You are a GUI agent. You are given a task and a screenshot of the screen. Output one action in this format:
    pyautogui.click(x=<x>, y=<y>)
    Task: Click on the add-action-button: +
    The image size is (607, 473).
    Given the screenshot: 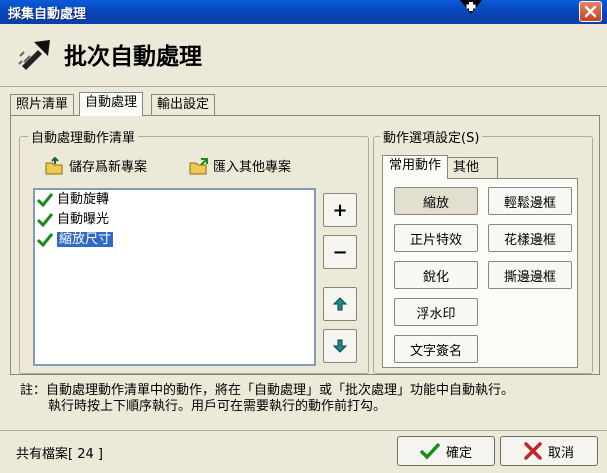 What is the action you would take?
    pyautogui.click(x=340, y=210)
    